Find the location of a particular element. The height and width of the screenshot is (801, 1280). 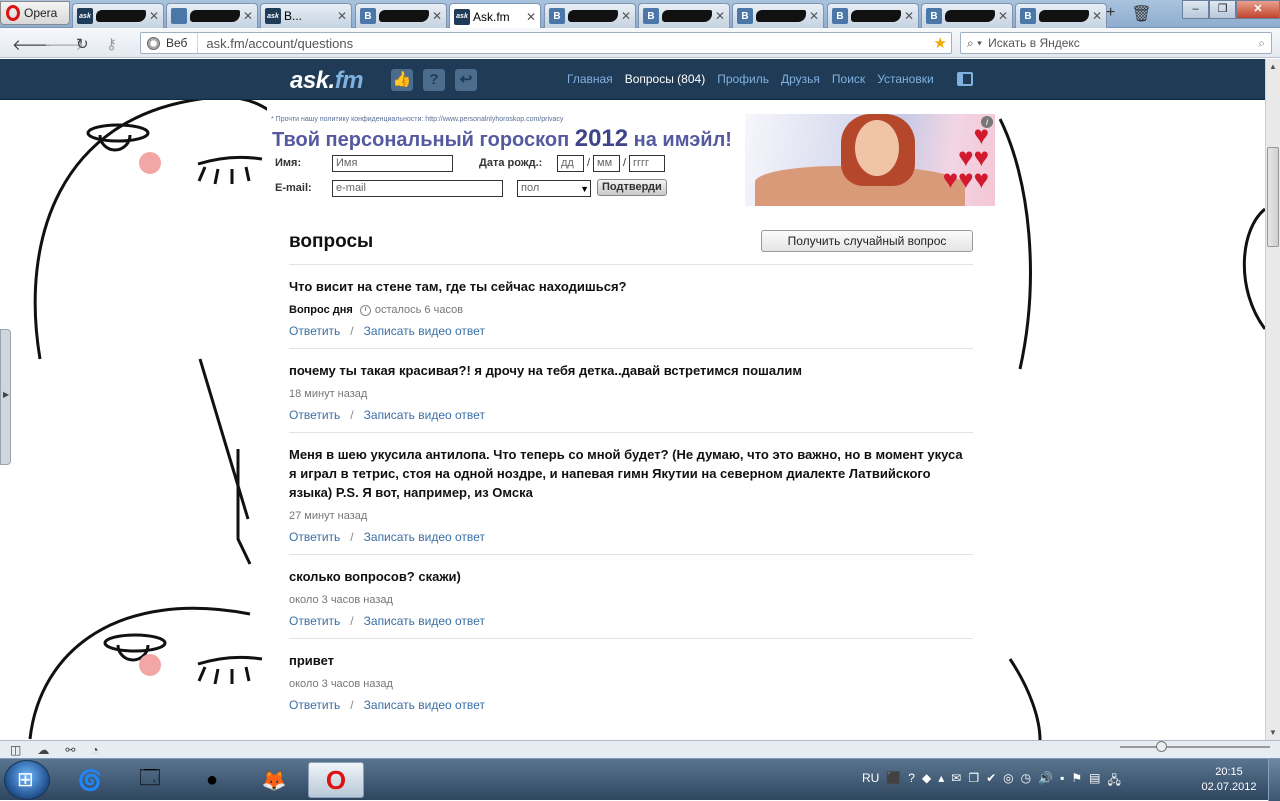

volume-icon: 🔊 is located at coordinates (1045, 781).